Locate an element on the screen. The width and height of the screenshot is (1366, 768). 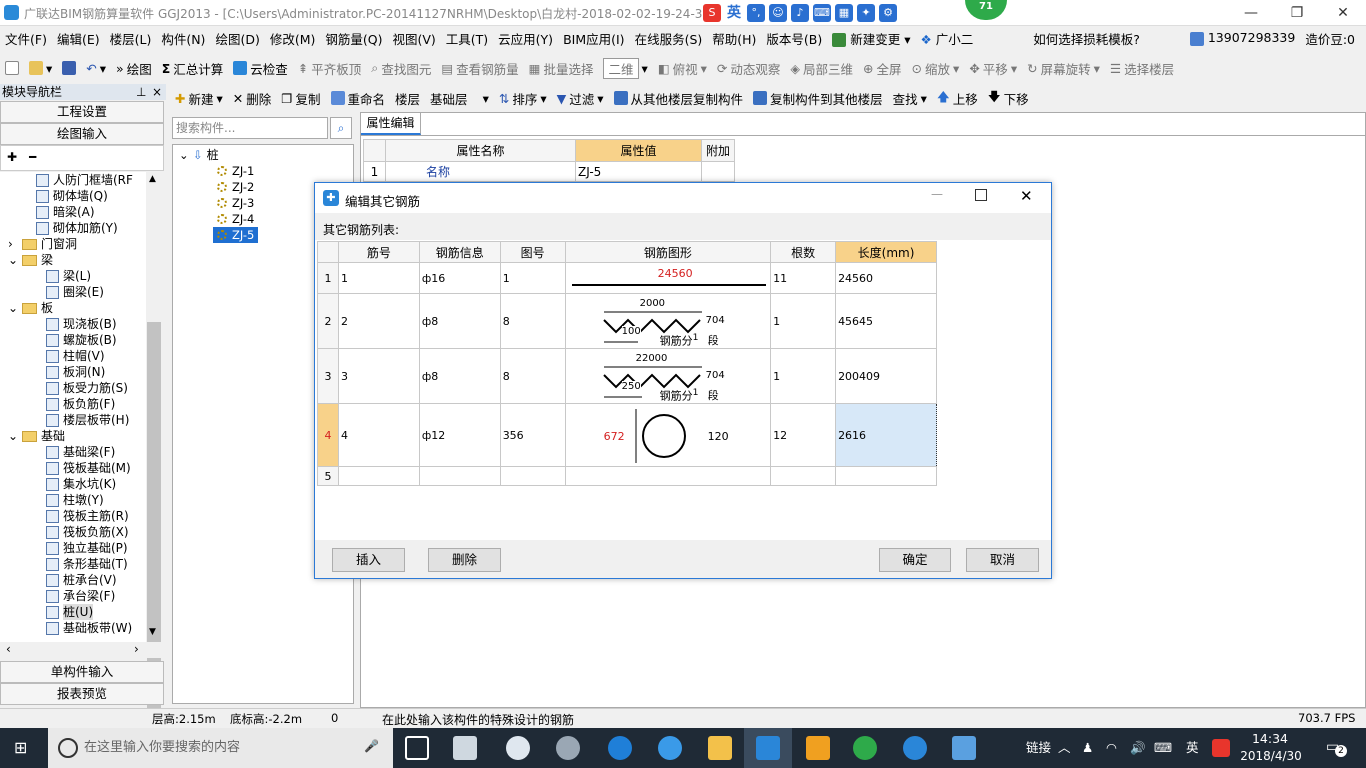
panel-close-icon: × is located at coordinates (157, 92).